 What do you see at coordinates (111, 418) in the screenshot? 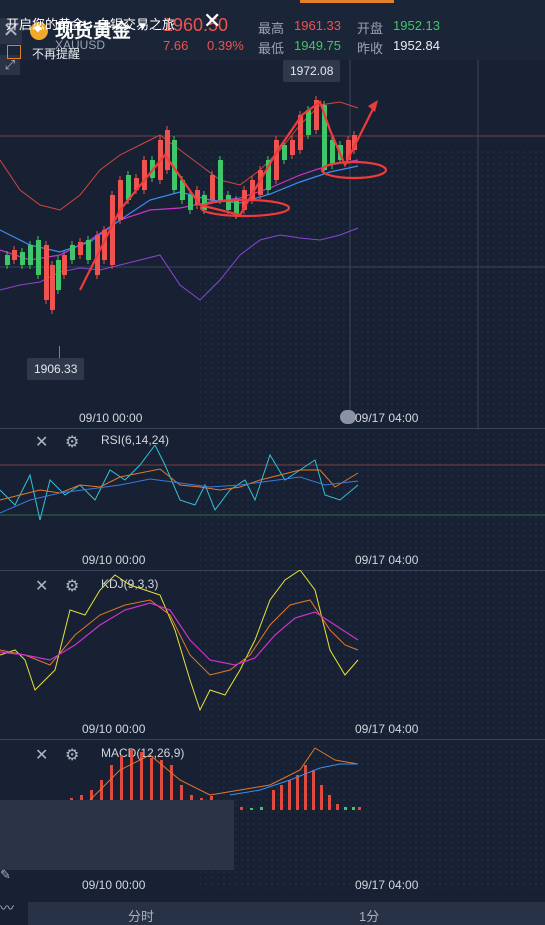
I see `main-time-left: 09/10 00:00` at bounding box center [111, 418].